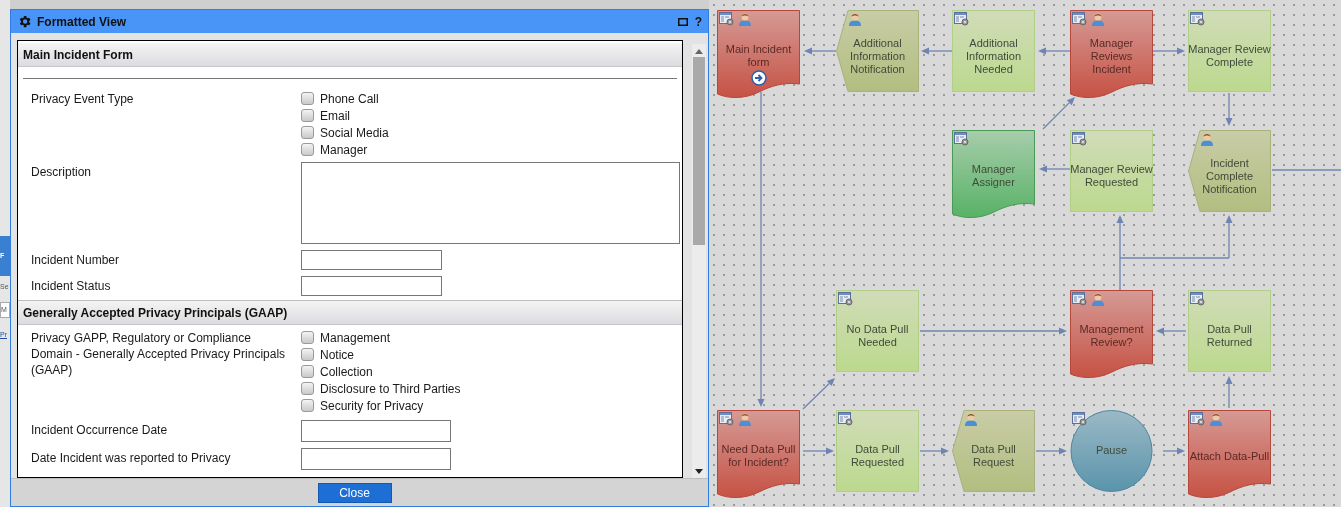 Image resolution: width=1341 pixels, height=507 pixels. Describe the element at coordinates (349, 99) in the screenshot. I see `option-label: Phone Call` at that location.